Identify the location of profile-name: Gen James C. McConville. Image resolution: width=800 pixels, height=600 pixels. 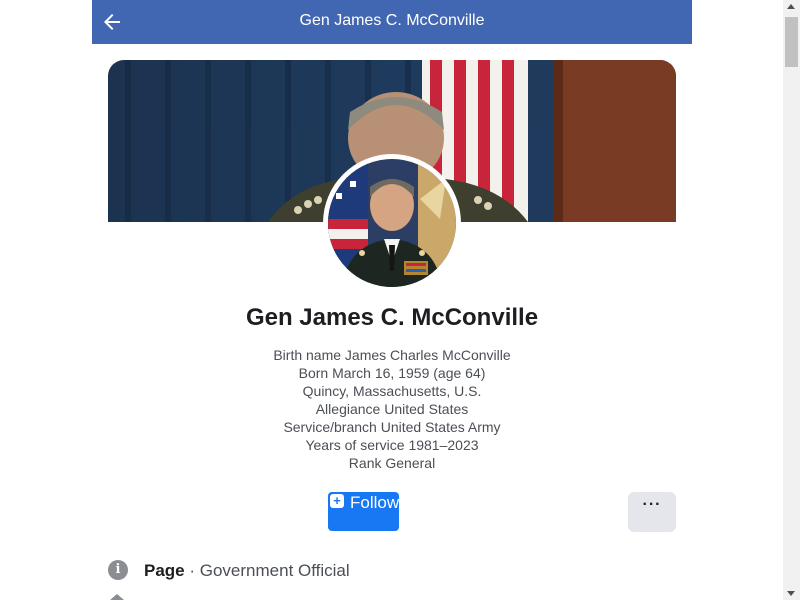
(392, 317).